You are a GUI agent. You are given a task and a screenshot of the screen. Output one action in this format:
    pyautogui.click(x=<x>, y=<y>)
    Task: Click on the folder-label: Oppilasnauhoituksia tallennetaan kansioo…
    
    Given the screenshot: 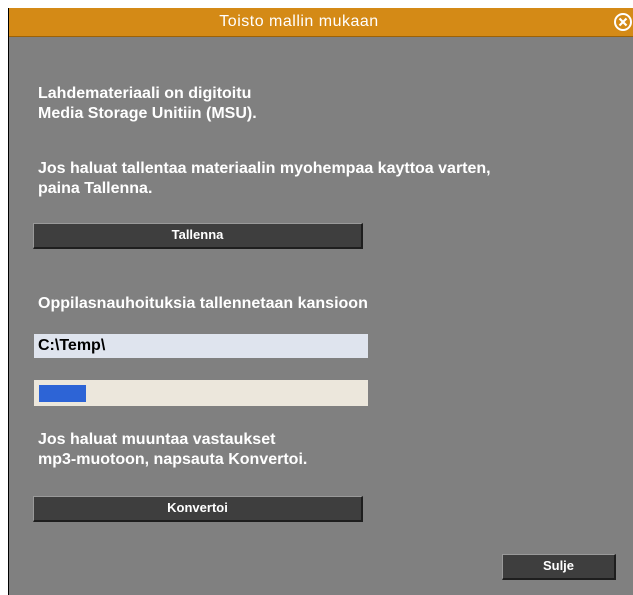 What is the action you would take?
    pyautogui.click(x=203, y=303)
    